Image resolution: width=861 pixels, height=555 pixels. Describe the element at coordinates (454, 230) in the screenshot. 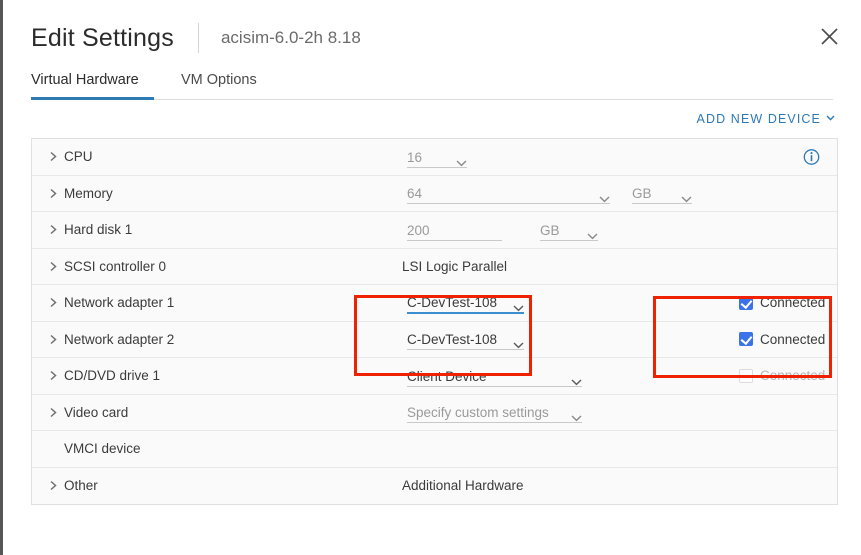

I see `row-value-input: 200` at that location.